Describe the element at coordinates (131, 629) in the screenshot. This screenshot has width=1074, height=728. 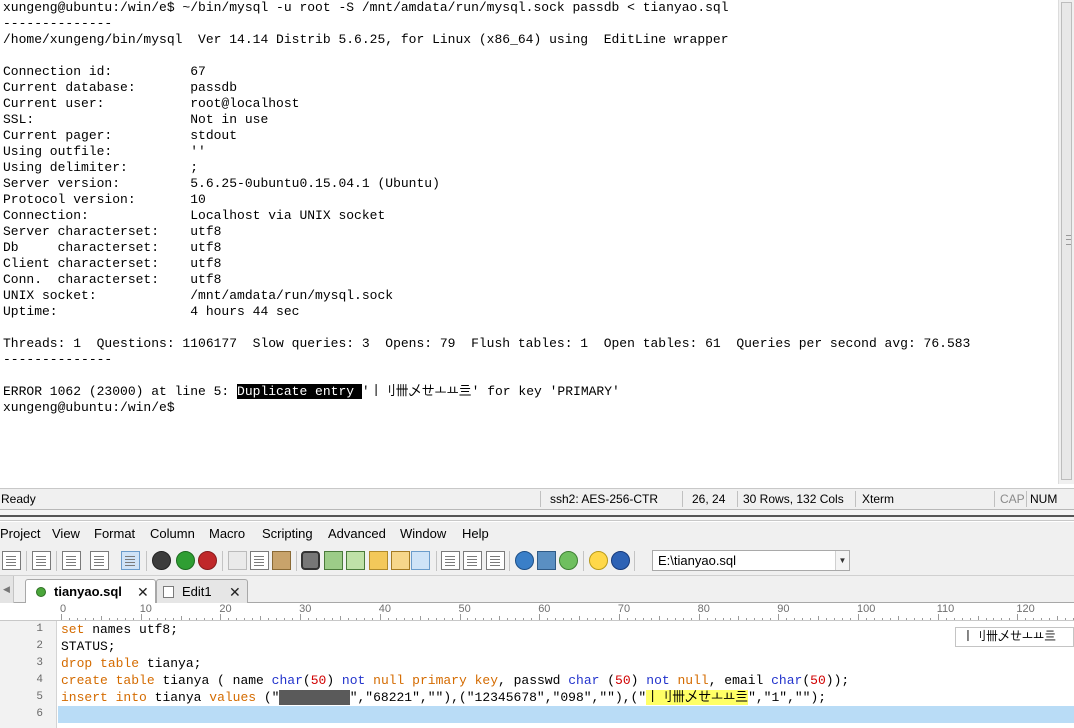
I see `code-text: names utf8;` at that location.